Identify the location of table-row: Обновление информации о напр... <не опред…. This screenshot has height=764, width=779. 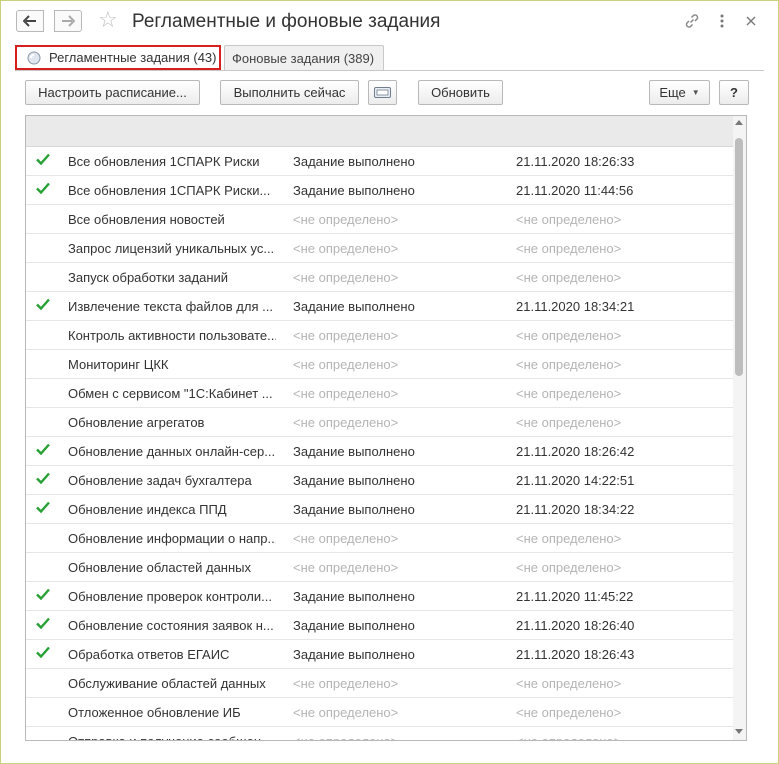
(380, 538).